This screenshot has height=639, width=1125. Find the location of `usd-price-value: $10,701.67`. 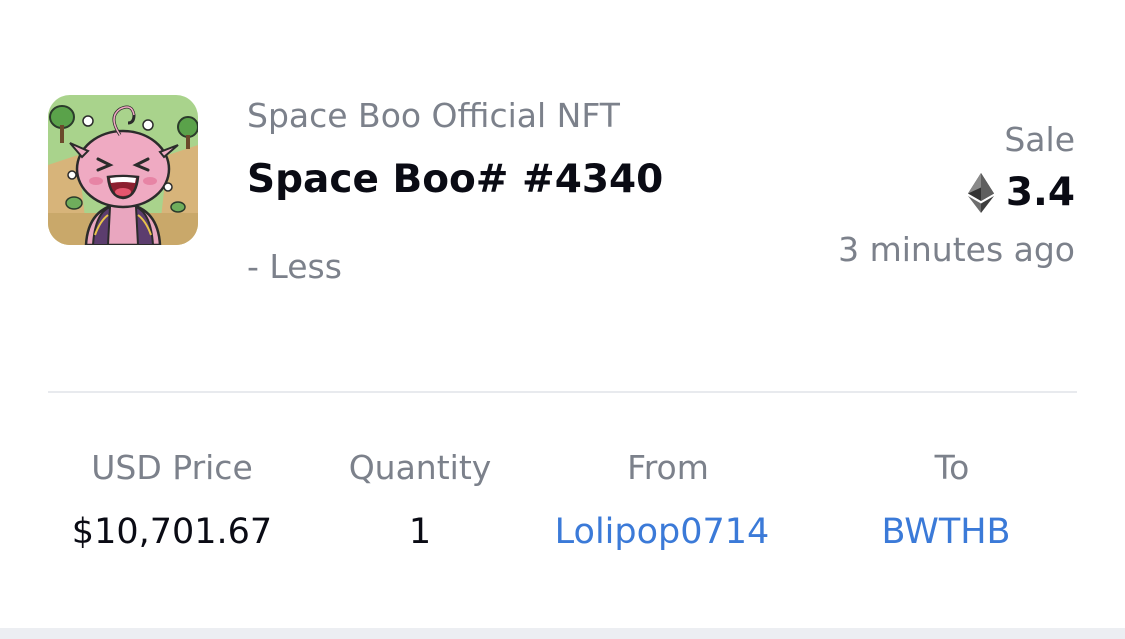

usd-price-value: $10,701.67 is located at coordinates (172, 532).